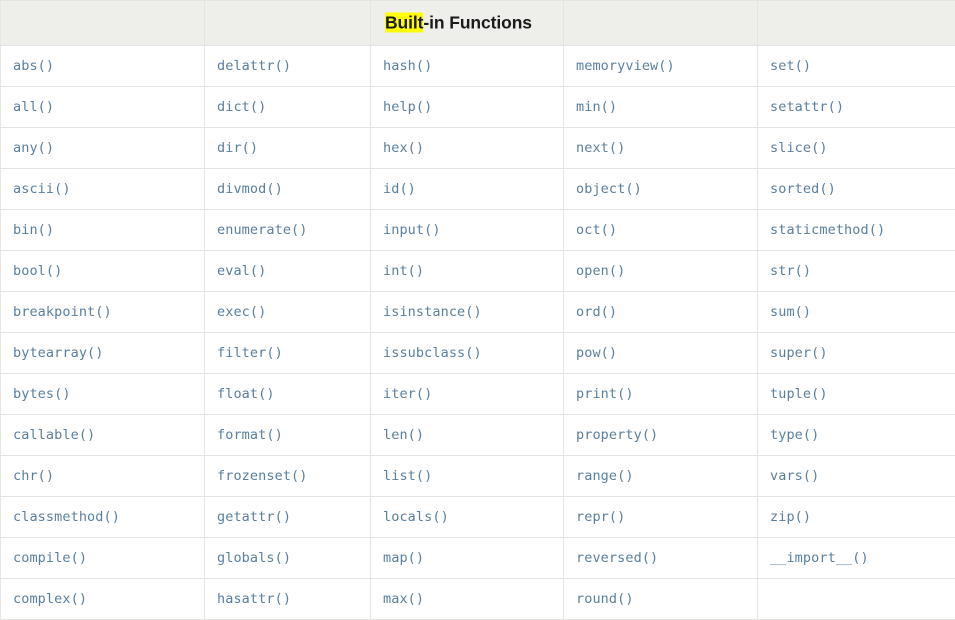 The image size is (955, 620). Describe the element at coordinates (403, 435) in the screenshot. I see `function-link: len()` at that location.